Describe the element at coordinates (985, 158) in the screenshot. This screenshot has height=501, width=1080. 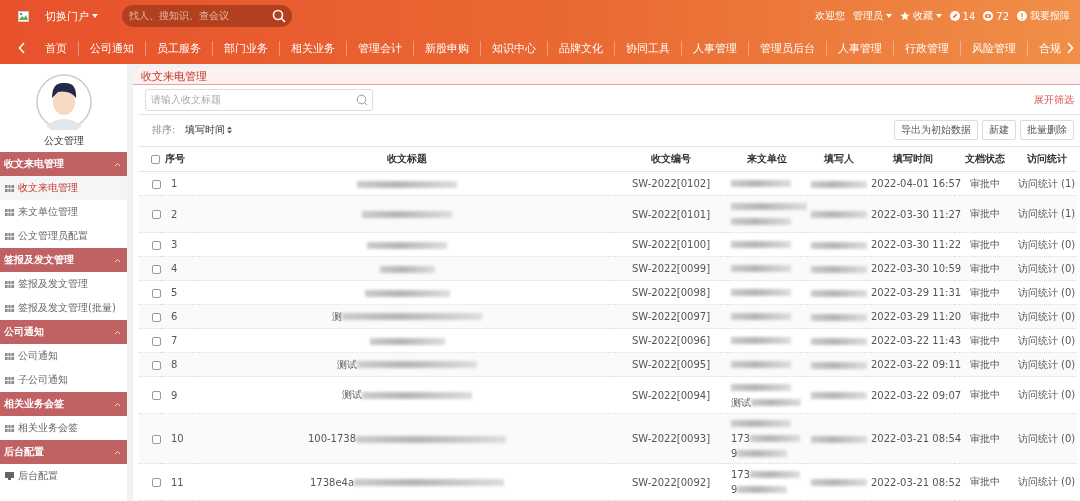
I see `column-header: 文档状态` at that location.